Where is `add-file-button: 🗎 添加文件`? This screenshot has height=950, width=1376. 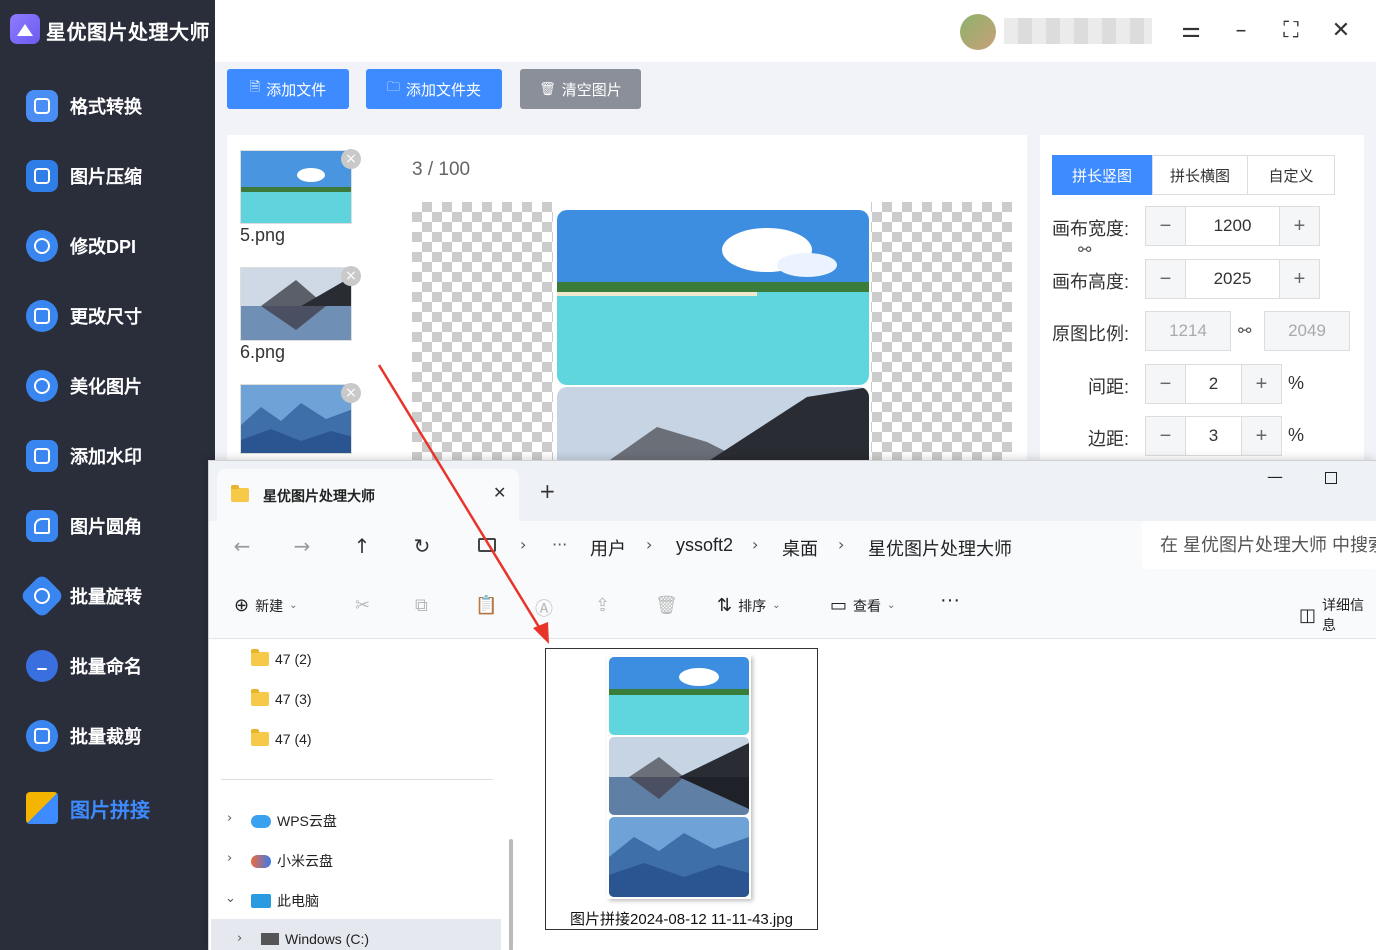
add-file-button: 🗎 添加文件 is located at coordinates (288, 89).